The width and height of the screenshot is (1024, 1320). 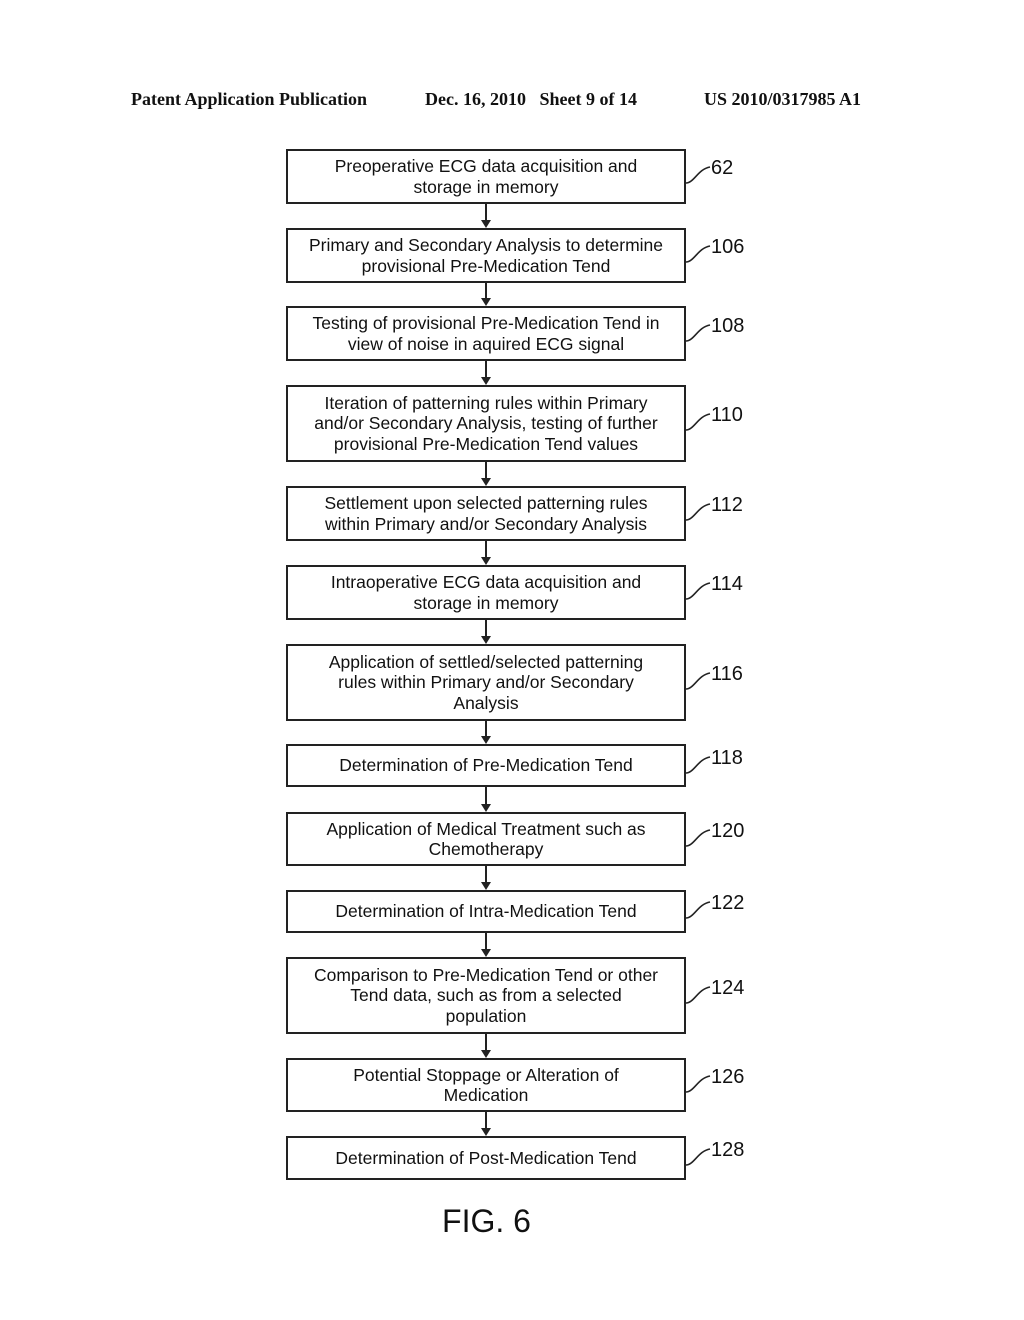 What do you see at coordinates (728, 326) in the screenshot?
I see `reference-number: 108` at bounding box center [728, 326].